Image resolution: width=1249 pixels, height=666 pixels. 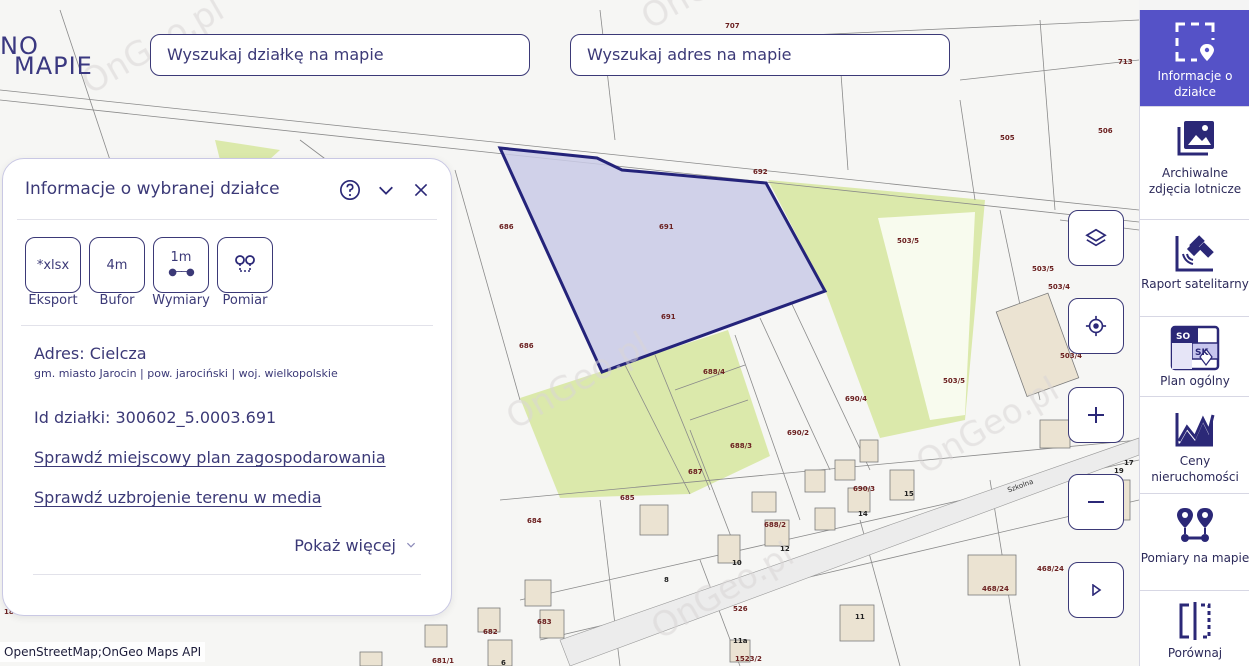 I want to click on tool-label-measure: Pomiar, so click(x=245, y=300).